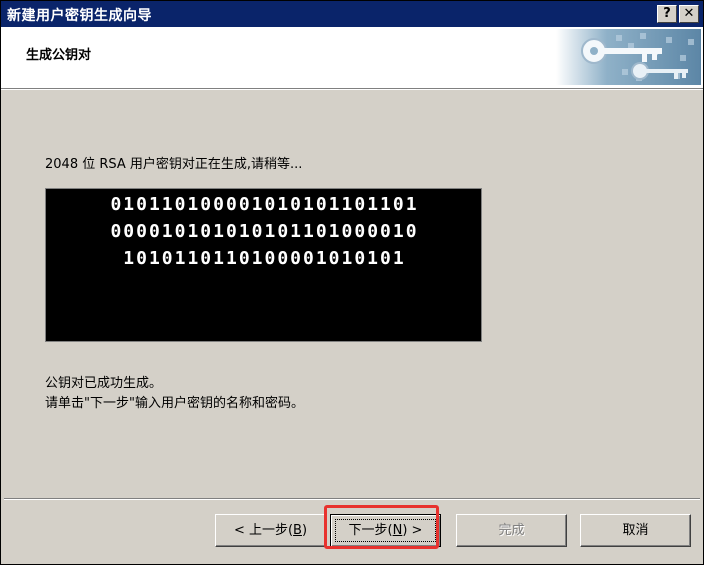 The width and height of the screenshot is (704, 565). Describe the element at coordinates (297, 530) in the screenshot. I see `back-button-accesskey: B` at that location.